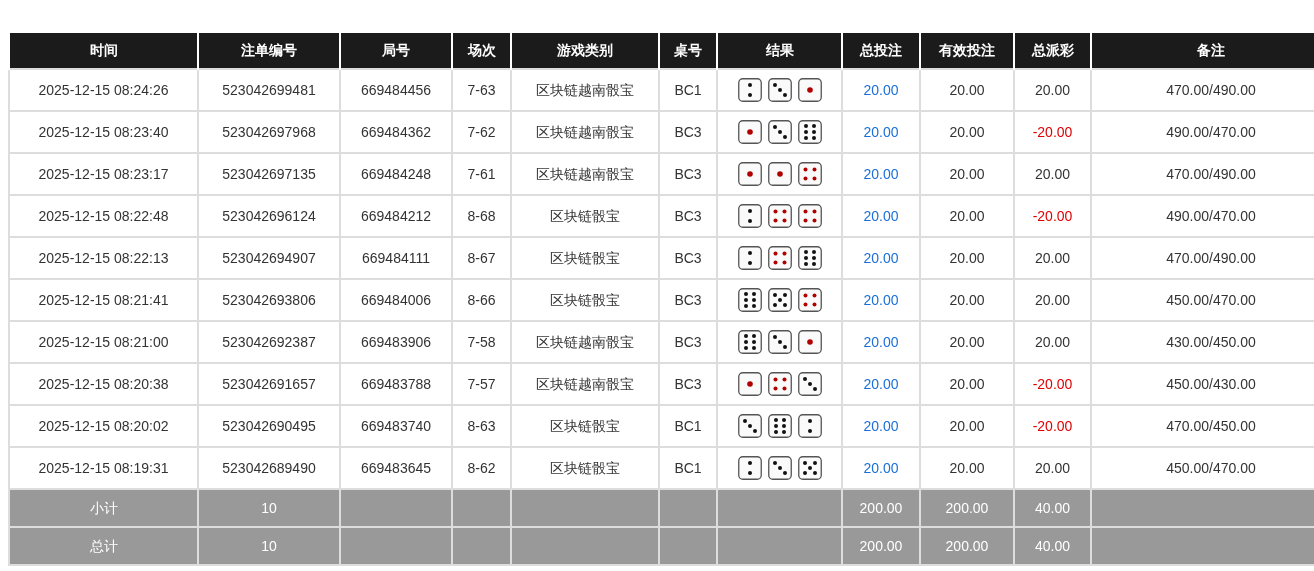 This screenshot has width=1314, height=571. I want to click on column-header: 桌号, so click(688, 51).